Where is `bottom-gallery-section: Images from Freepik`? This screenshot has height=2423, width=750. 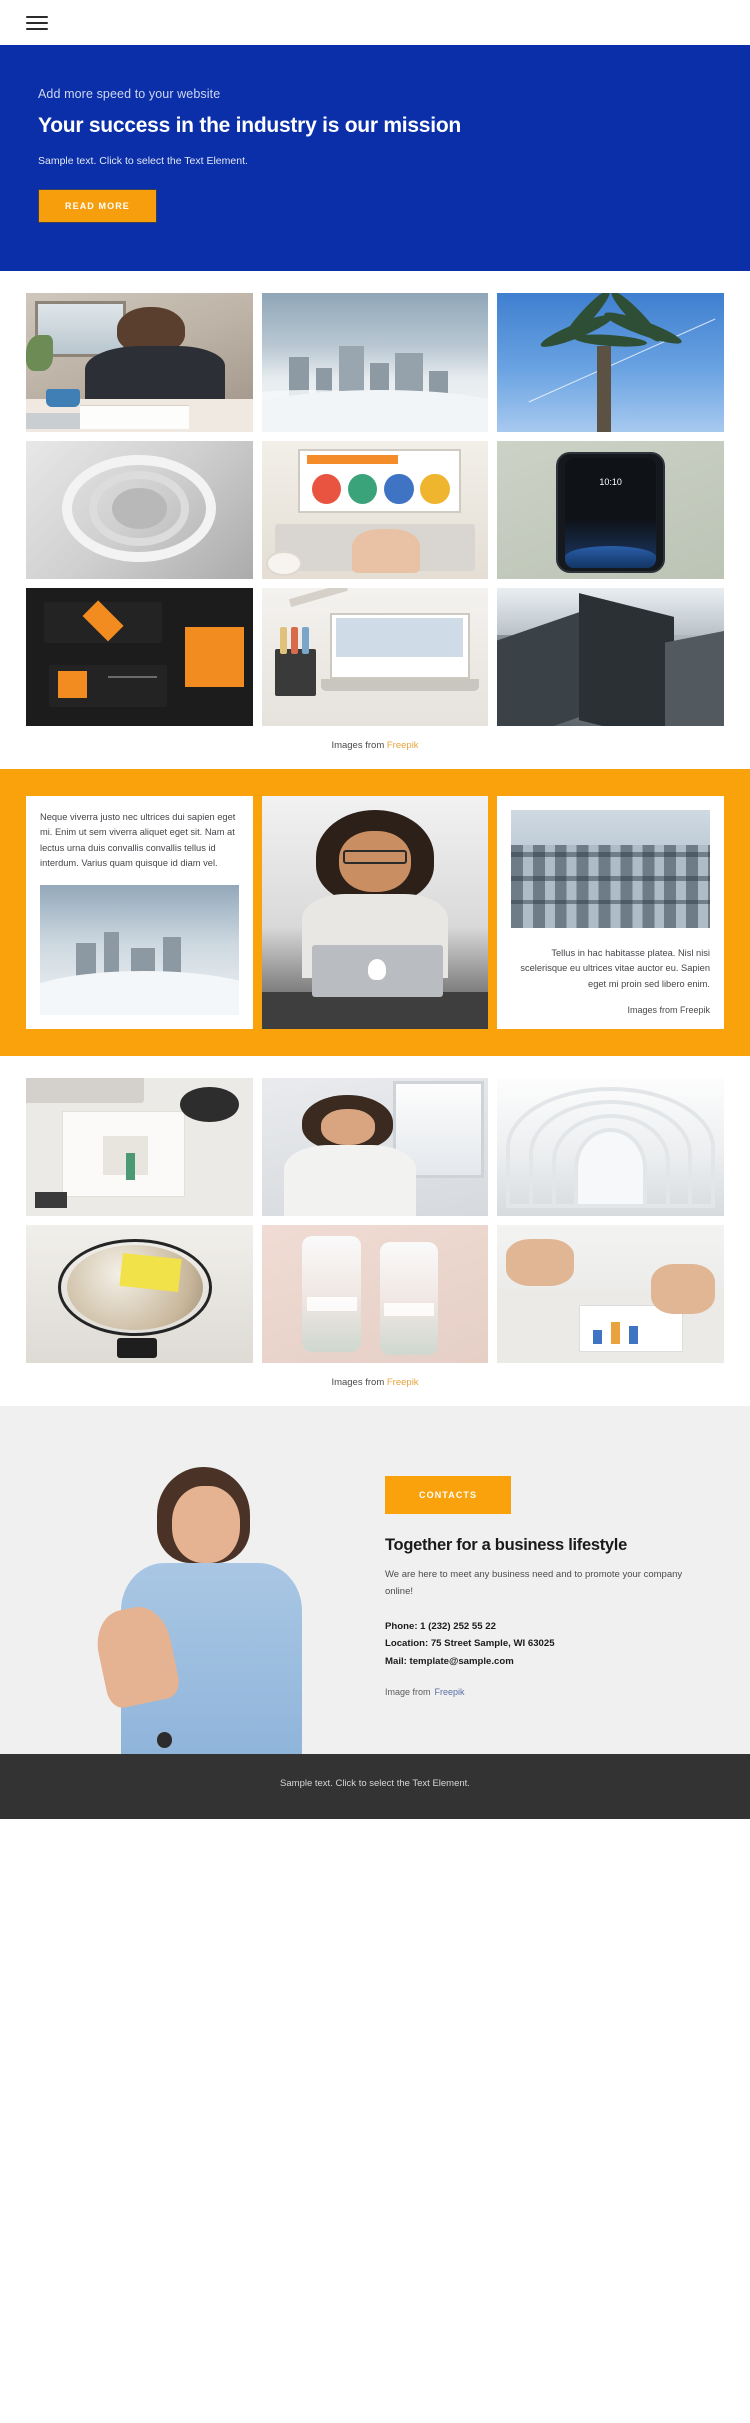
bottom-gallery-section: Images from Freepik is located at coordinates (375, 1231).